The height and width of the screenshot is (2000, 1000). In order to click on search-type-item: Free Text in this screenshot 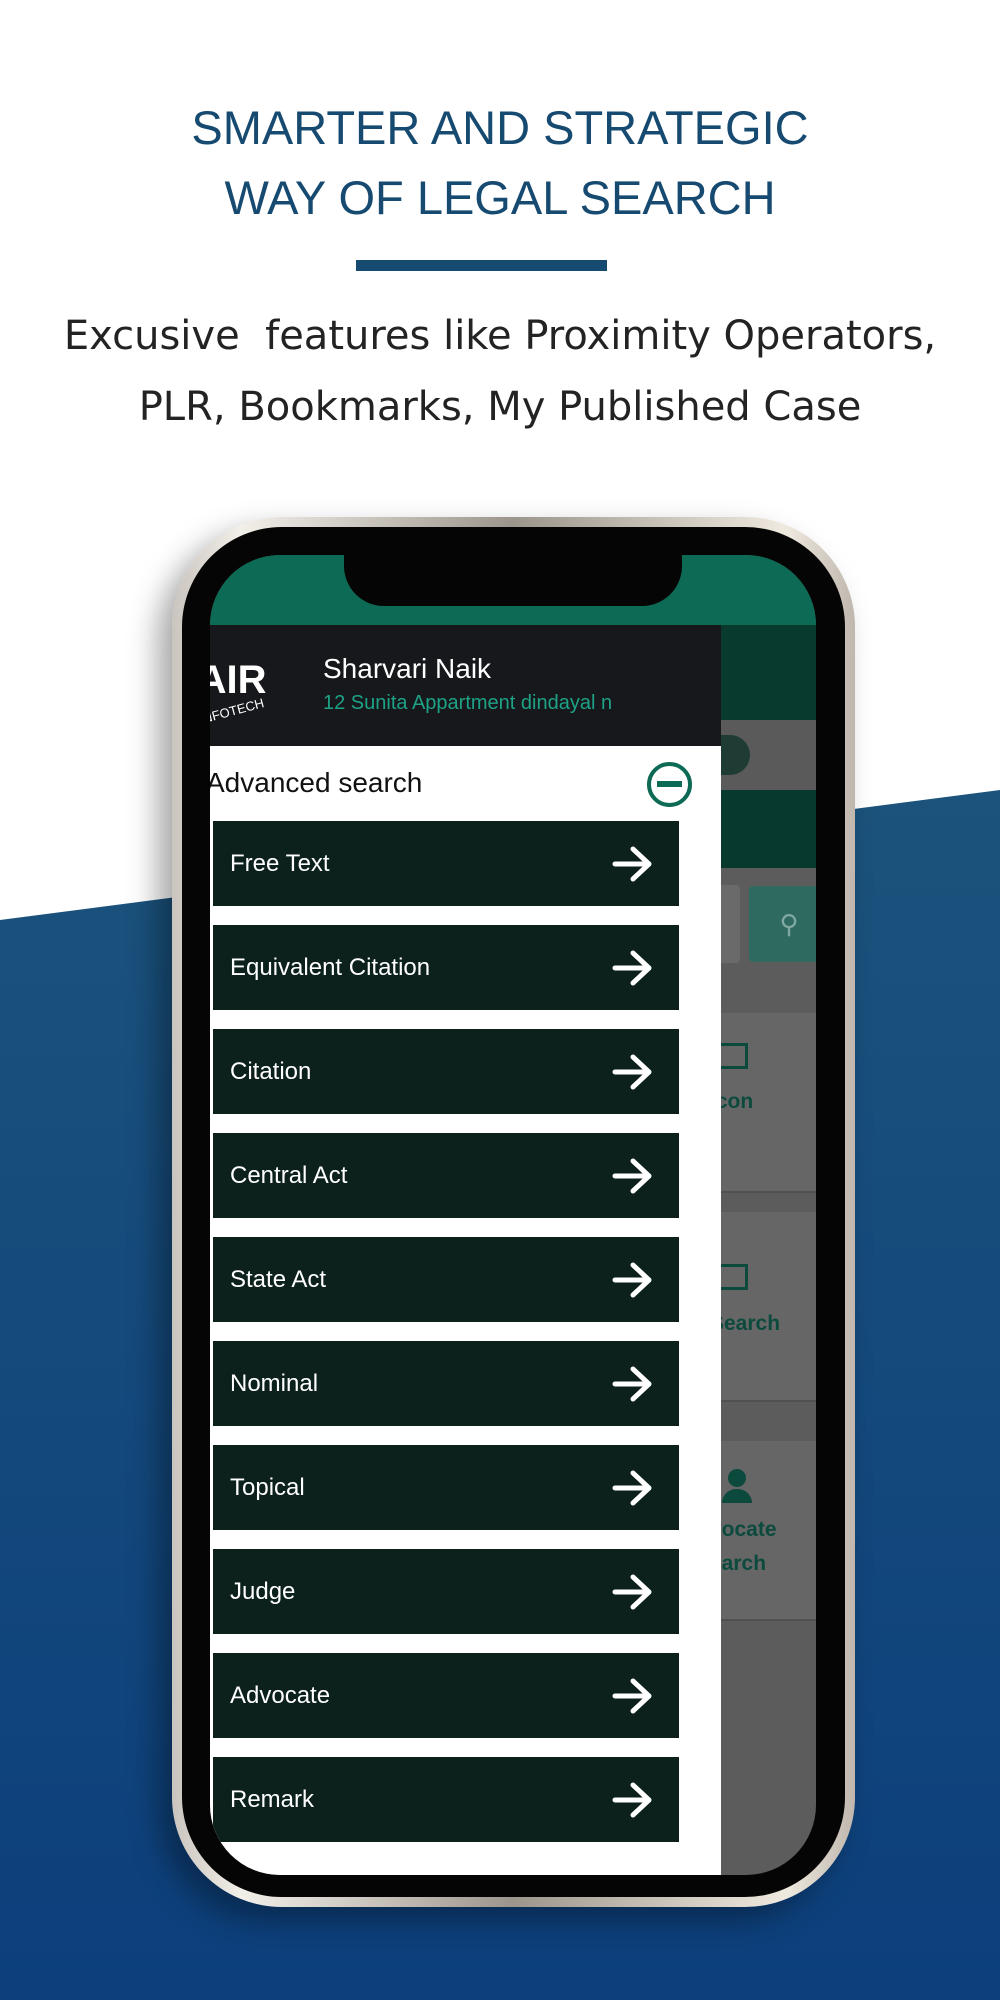, I will do `click(446, 863)`.